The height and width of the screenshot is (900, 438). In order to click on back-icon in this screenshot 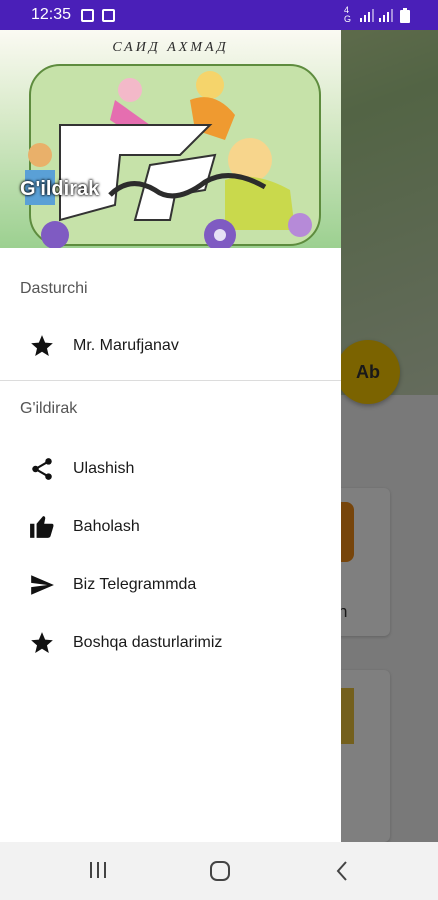, I will do `click(341, 871)`.